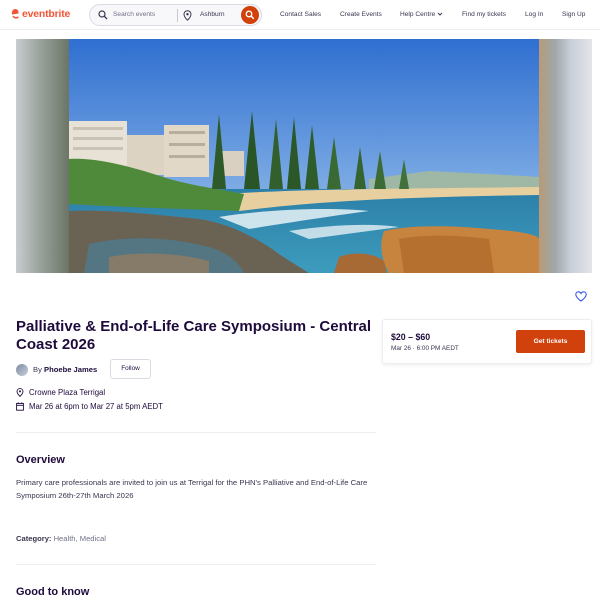 This screenshot has width=600, height=600. I want to click on good-to-know-heading: Good to know, so click(53, 592).